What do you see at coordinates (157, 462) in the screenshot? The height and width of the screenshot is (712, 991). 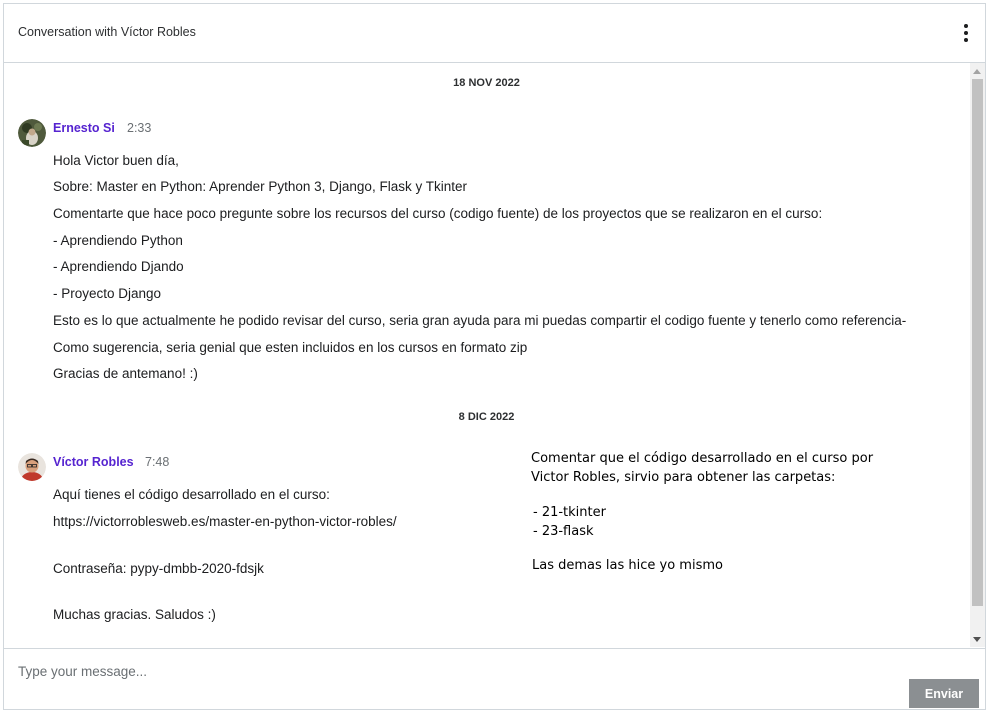 I see `message-time: 7:48` at bounding box center [157, 462].